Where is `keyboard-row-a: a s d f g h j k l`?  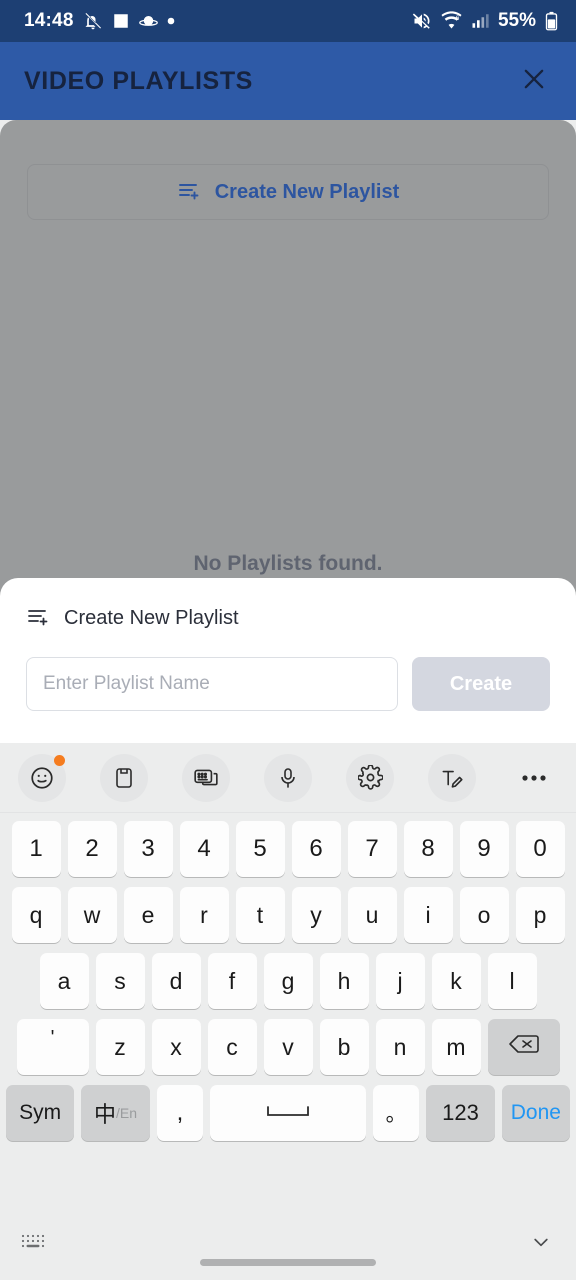 keyboard-row-a: a s d f g h j k l is located at coordinates (288, 981).